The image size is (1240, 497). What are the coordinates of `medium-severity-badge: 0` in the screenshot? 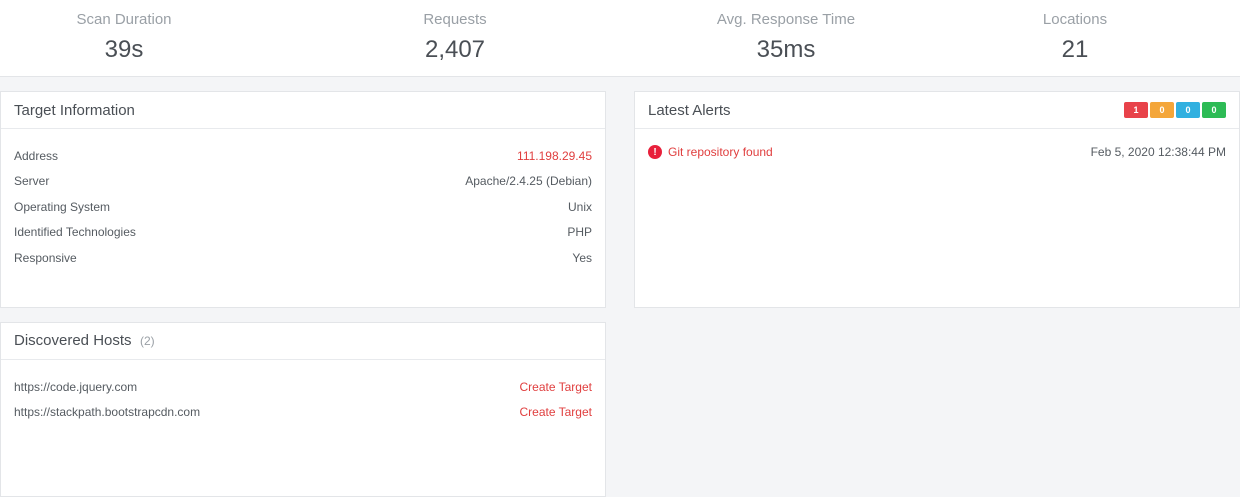 It's located at (1162, 110).